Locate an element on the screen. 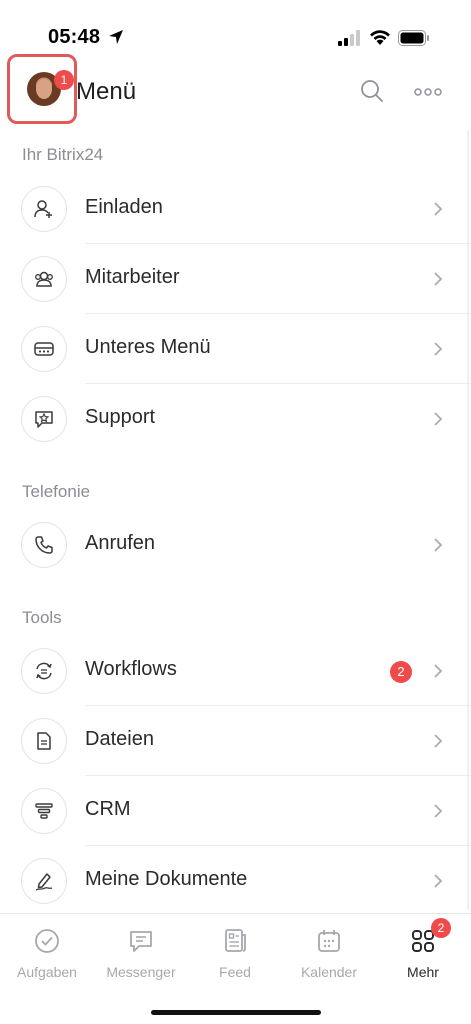 This screenshot has width=471, height=1024. tab-aufgaben: Aufgaben is located at coordinates (47, 951).